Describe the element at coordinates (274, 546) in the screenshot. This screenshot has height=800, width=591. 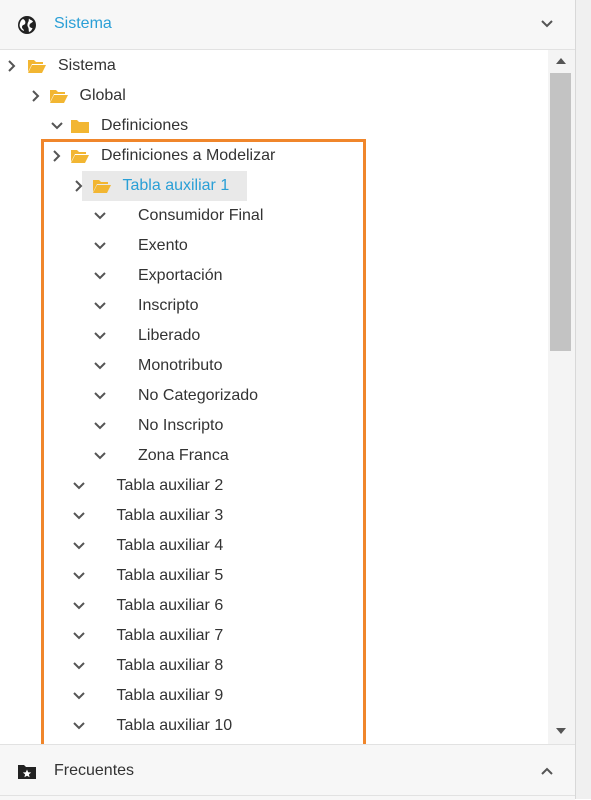
I see `tree-node: Tabla auxiliar 4` at that location.